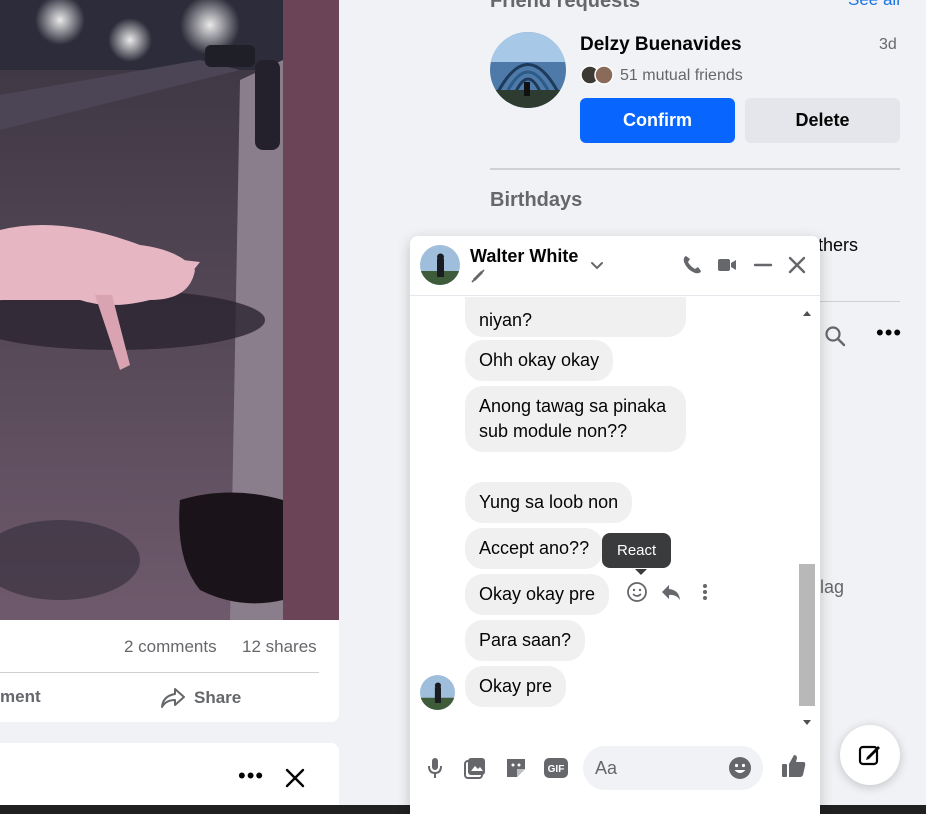 The height and width of the screenshot is (814, 926). I want to click on scroll-up-arrow-icon, so click(807, 313).